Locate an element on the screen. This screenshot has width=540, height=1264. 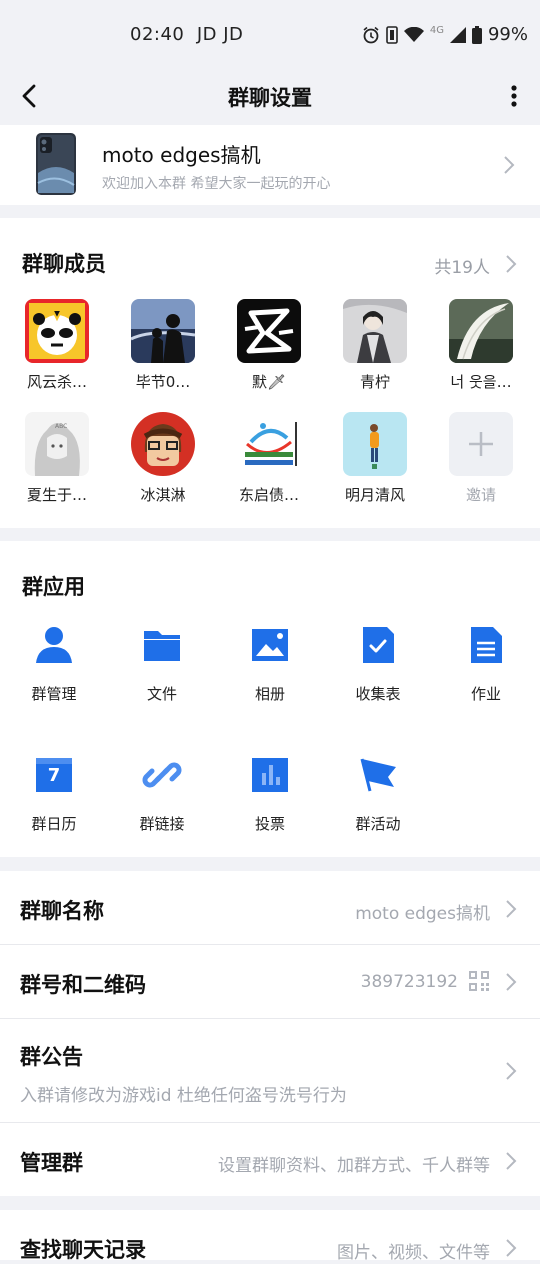
app-group-activity: 群活动 is located at coordinates (378, 794).